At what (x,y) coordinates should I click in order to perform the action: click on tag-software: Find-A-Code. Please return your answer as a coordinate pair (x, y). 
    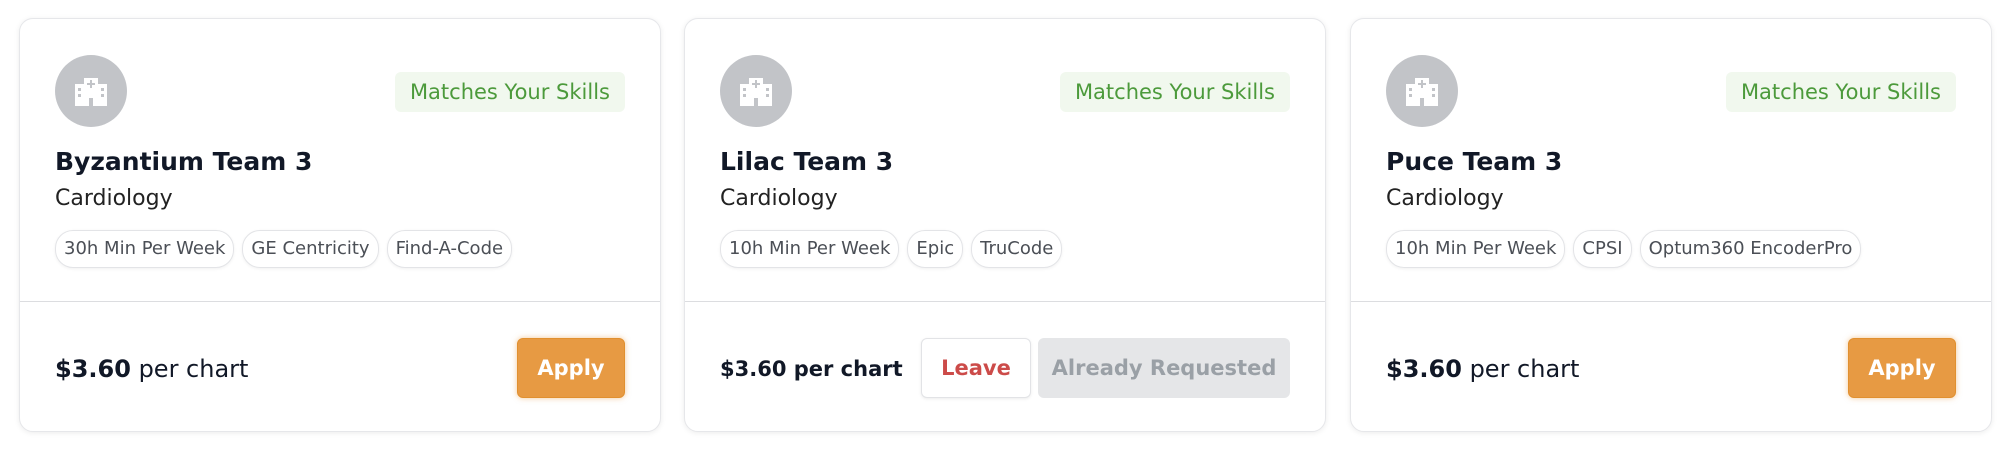
    Looking at the image, I should click on (449, 249).